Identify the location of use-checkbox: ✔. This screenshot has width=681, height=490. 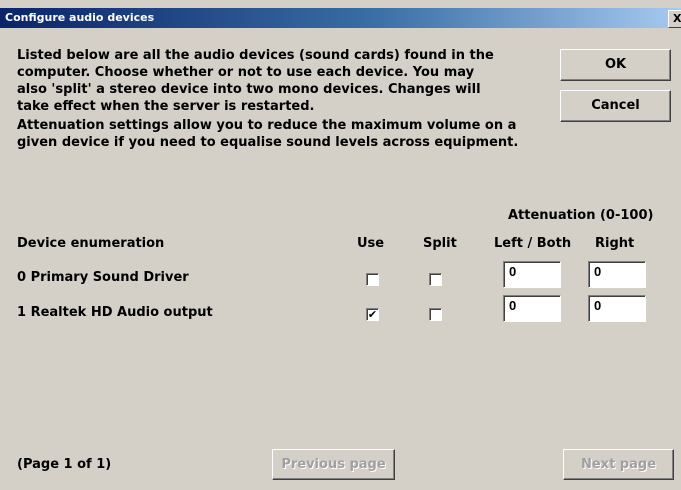
(372, 314).